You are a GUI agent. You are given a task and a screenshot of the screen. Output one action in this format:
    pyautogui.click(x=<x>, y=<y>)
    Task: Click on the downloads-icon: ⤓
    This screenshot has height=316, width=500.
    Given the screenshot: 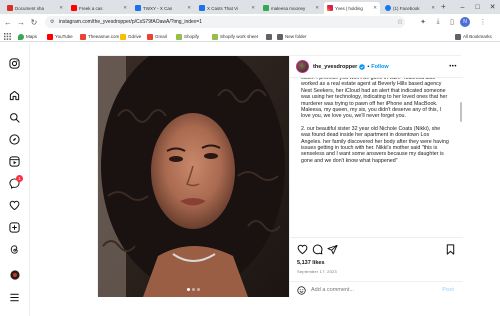 What is the action you would take?
    pyautogui.click(x=438, y=22)
    